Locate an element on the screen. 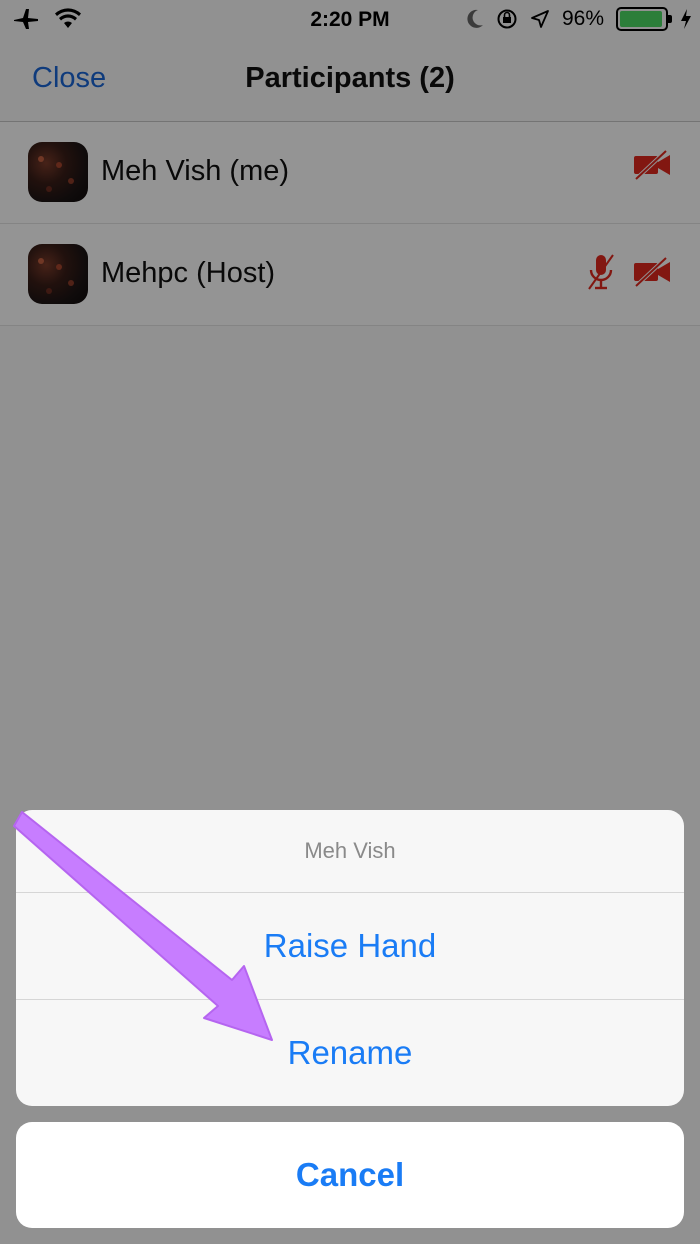  raise-hand-button: Raise Hand is located at coordinates (350, 946).